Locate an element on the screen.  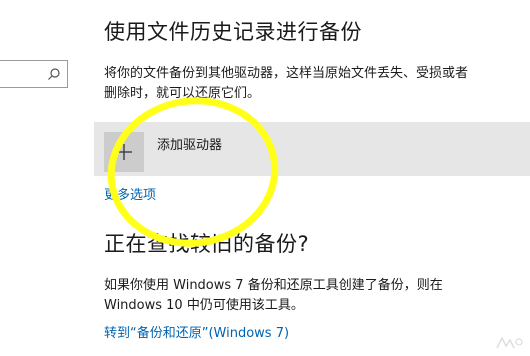
search-input is located at coordinates (34, 74).